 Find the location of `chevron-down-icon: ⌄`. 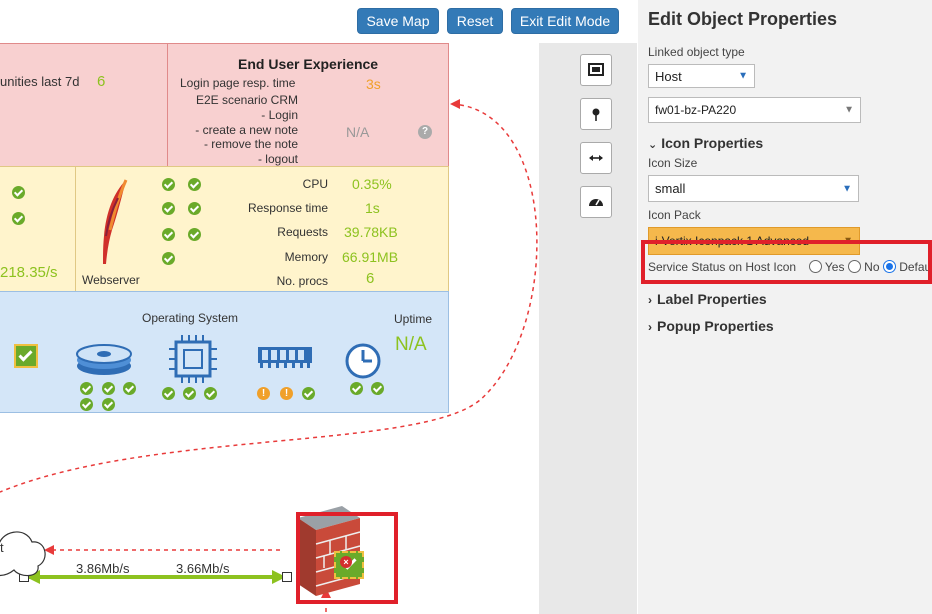

chevron-down-icon: ⌄ is located at coordinates (653, 145).